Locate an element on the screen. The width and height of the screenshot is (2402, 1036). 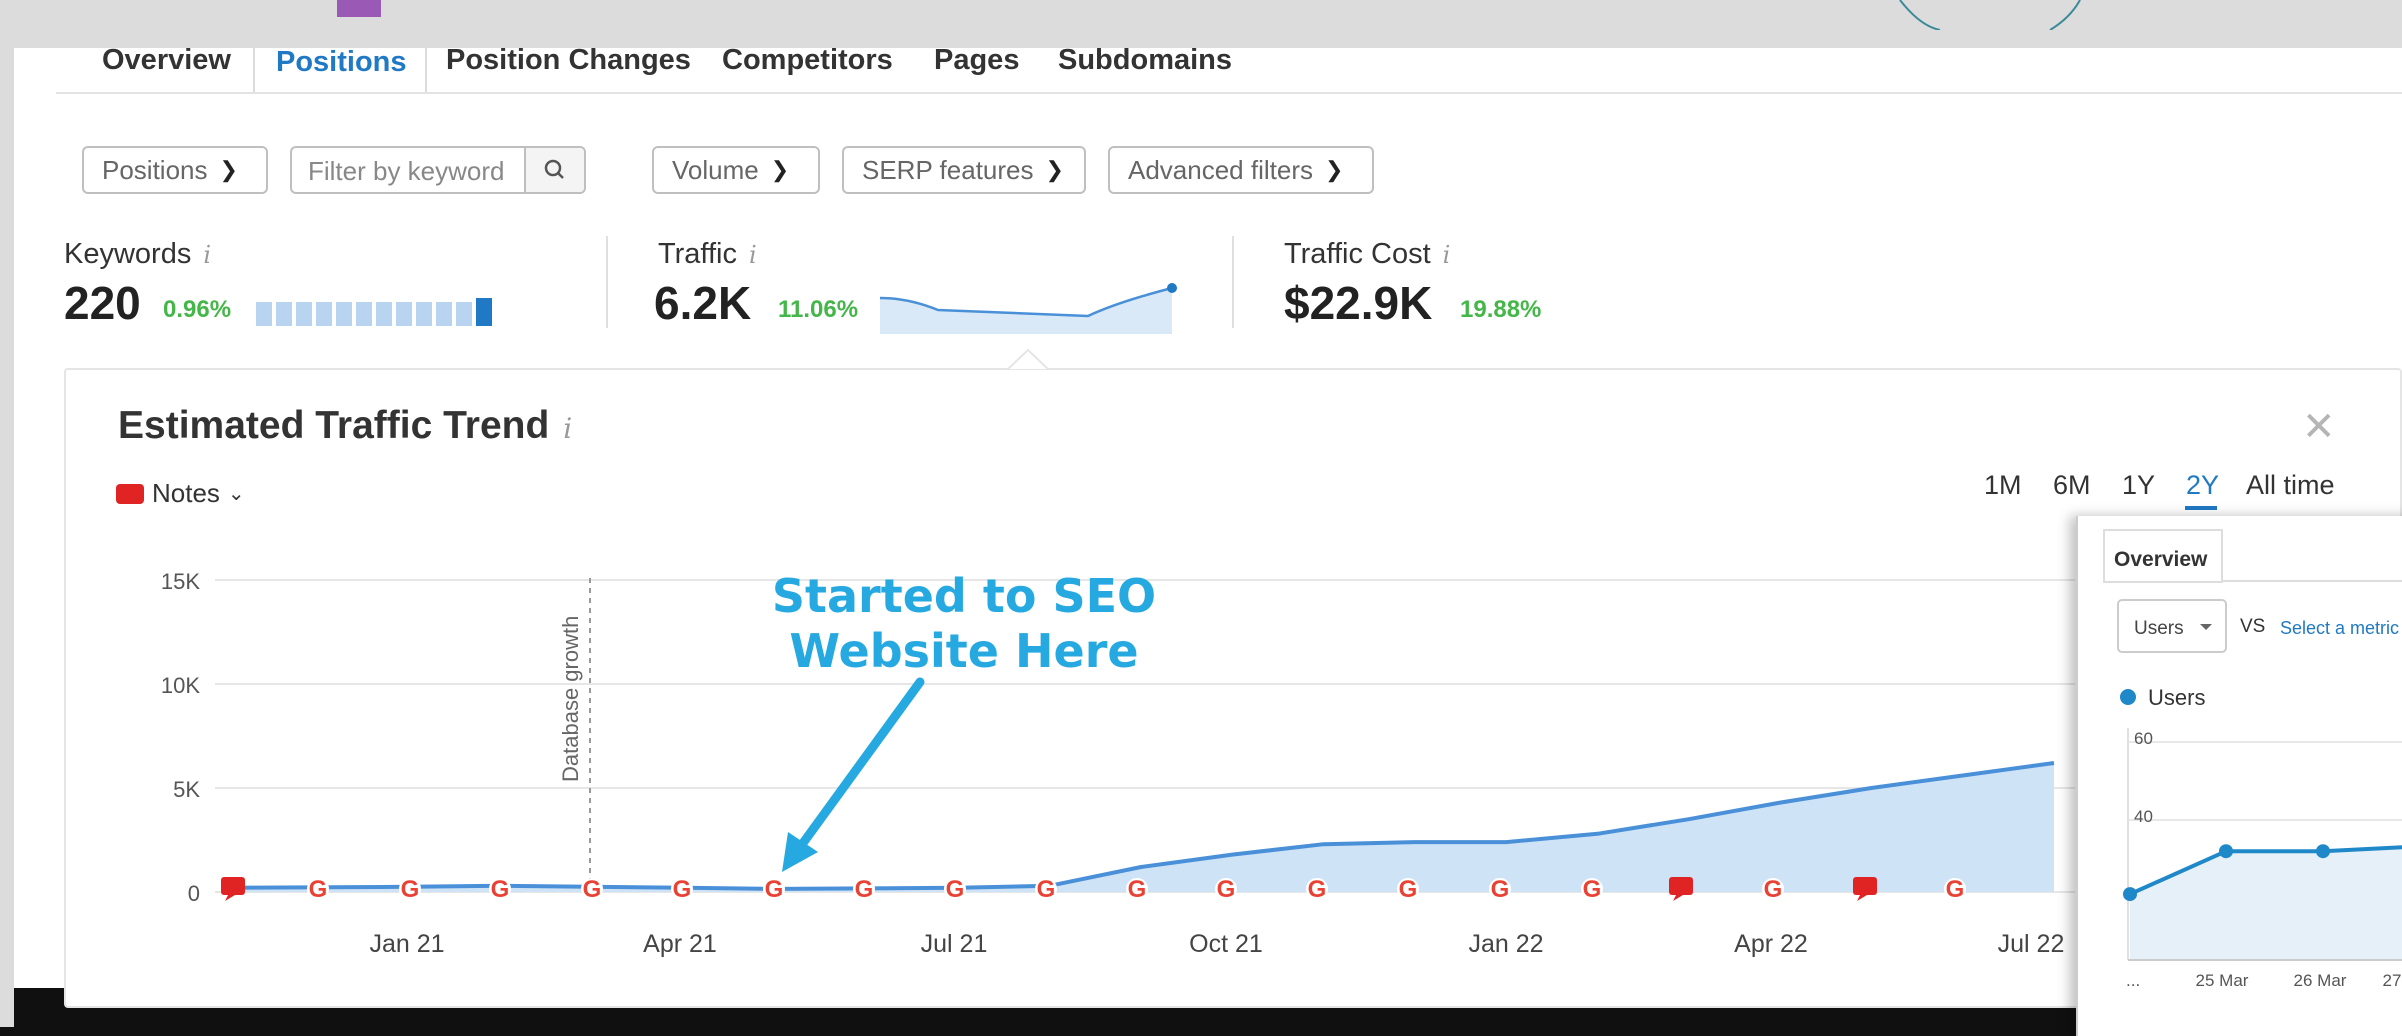
ga-x-tick-label: 27 is located at coordinates (2392, 980).